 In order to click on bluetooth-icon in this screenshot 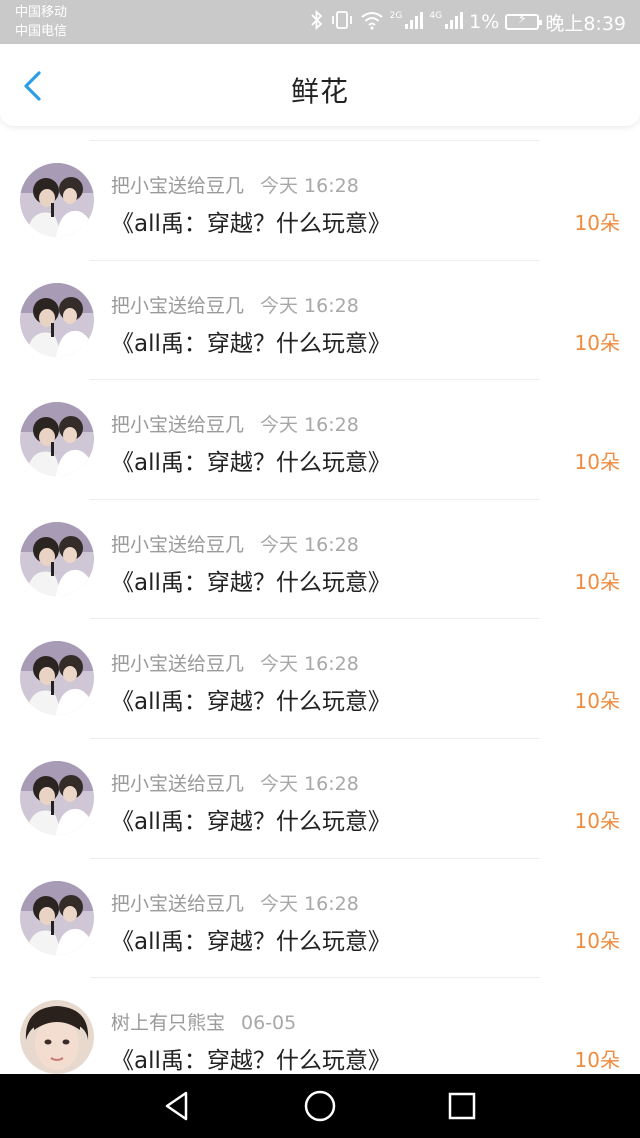, I will do `click(317, 22)`.